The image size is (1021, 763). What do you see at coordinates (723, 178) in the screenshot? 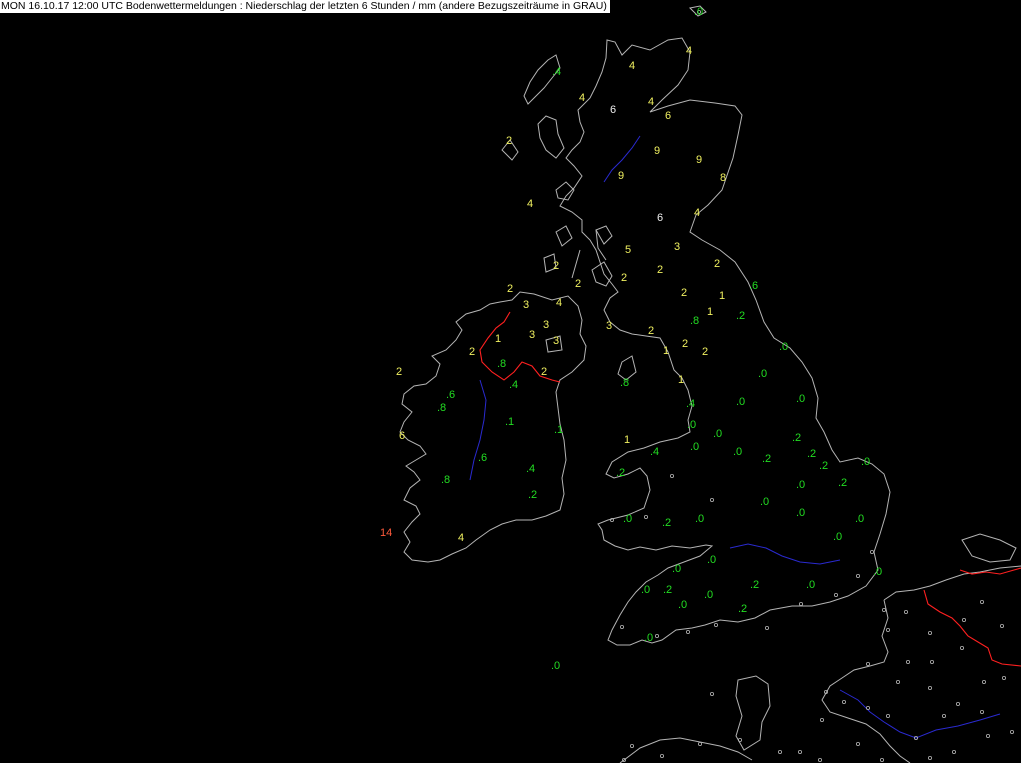
I see `precipitation-value: 8` at bounding box center [723, 178].